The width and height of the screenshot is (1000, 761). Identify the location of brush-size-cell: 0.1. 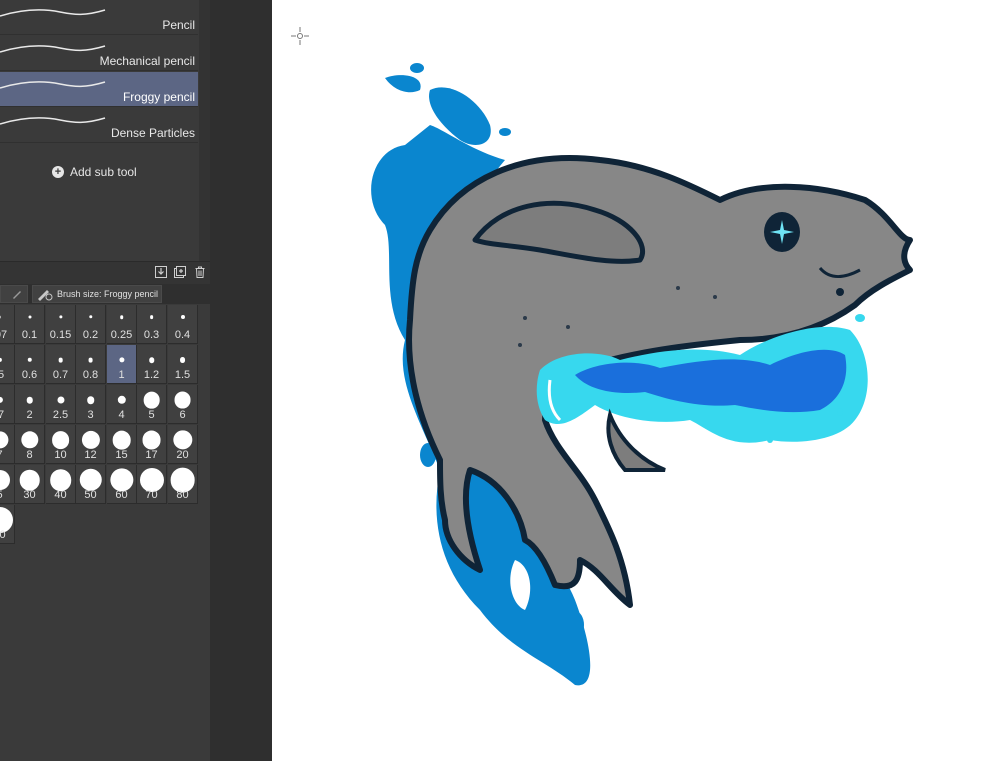
(30, 324).